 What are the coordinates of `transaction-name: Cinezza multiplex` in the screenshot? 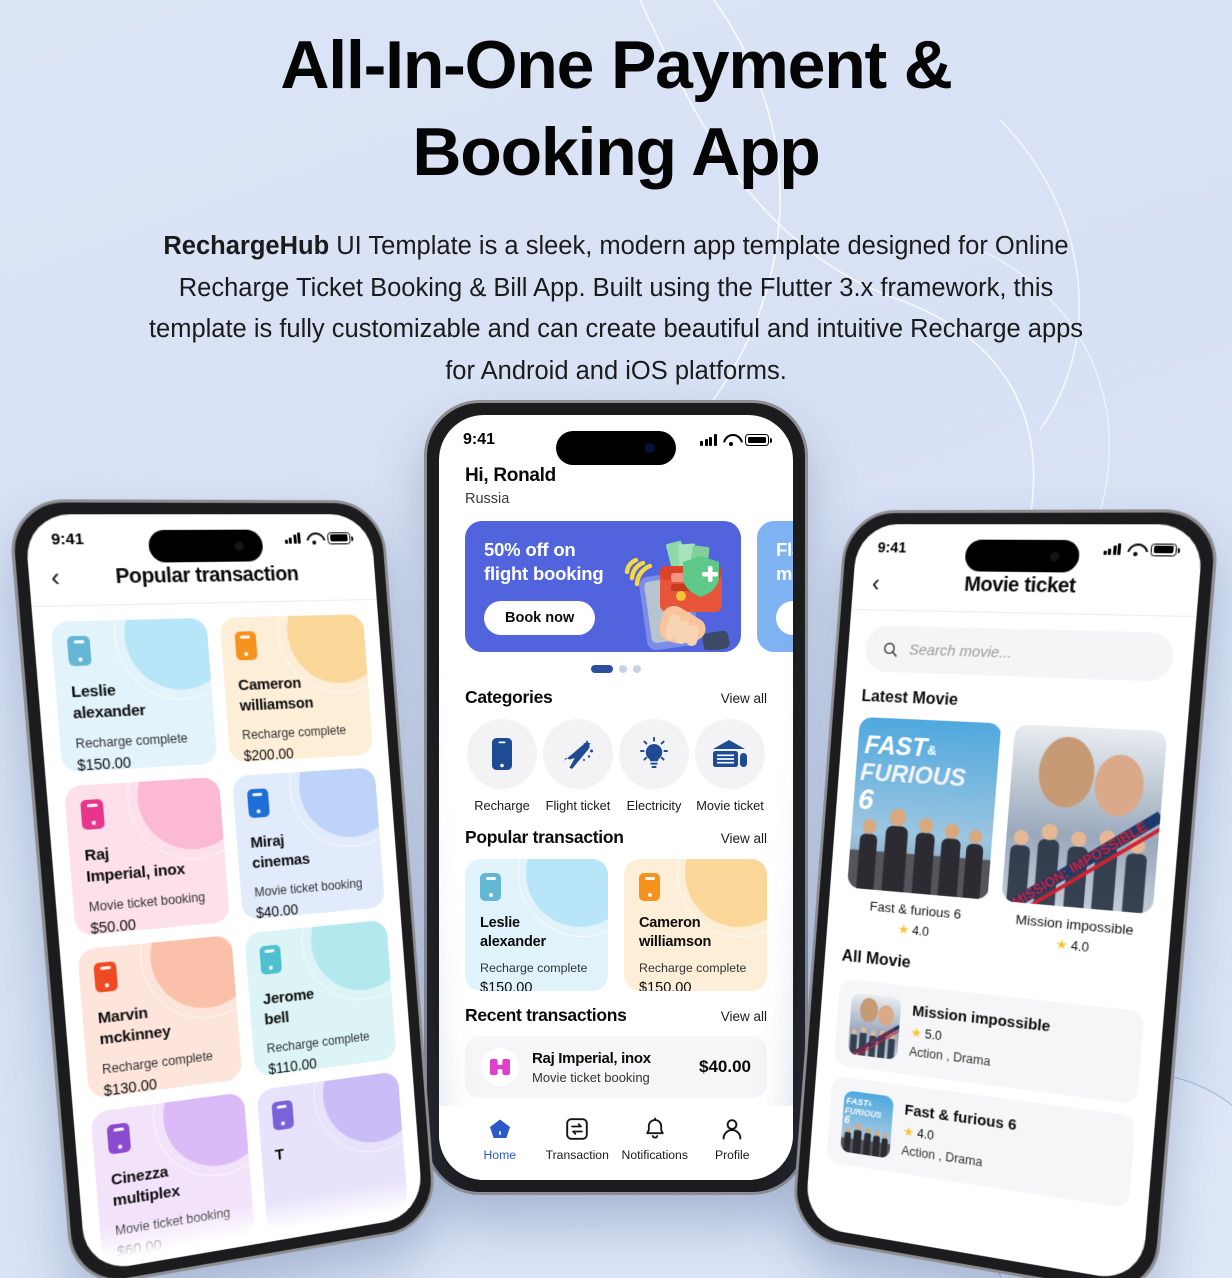 It's located at (145, 1186).